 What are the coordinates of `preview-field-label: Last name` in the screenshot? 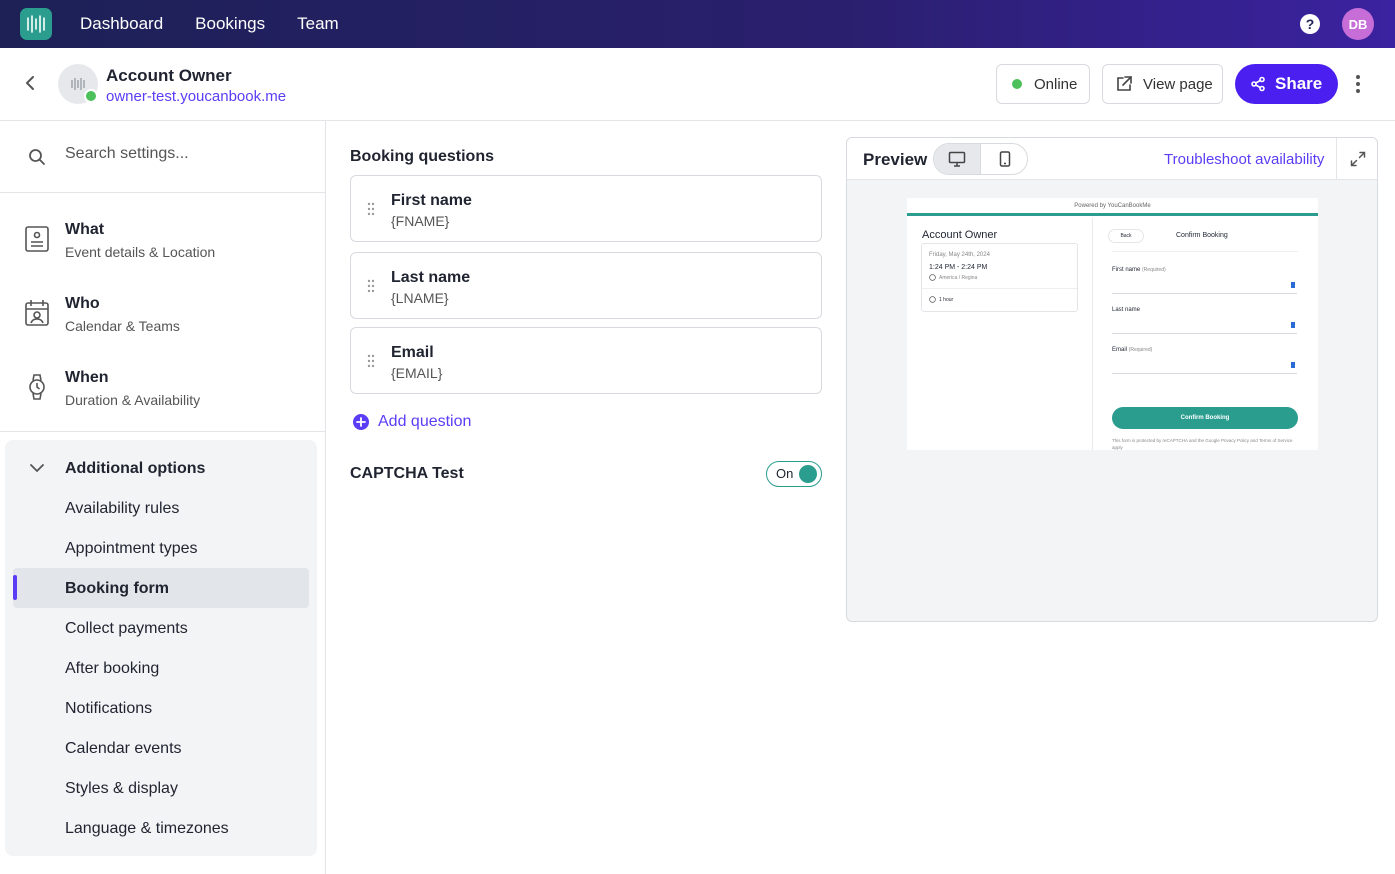 It's located at (1126, 310).